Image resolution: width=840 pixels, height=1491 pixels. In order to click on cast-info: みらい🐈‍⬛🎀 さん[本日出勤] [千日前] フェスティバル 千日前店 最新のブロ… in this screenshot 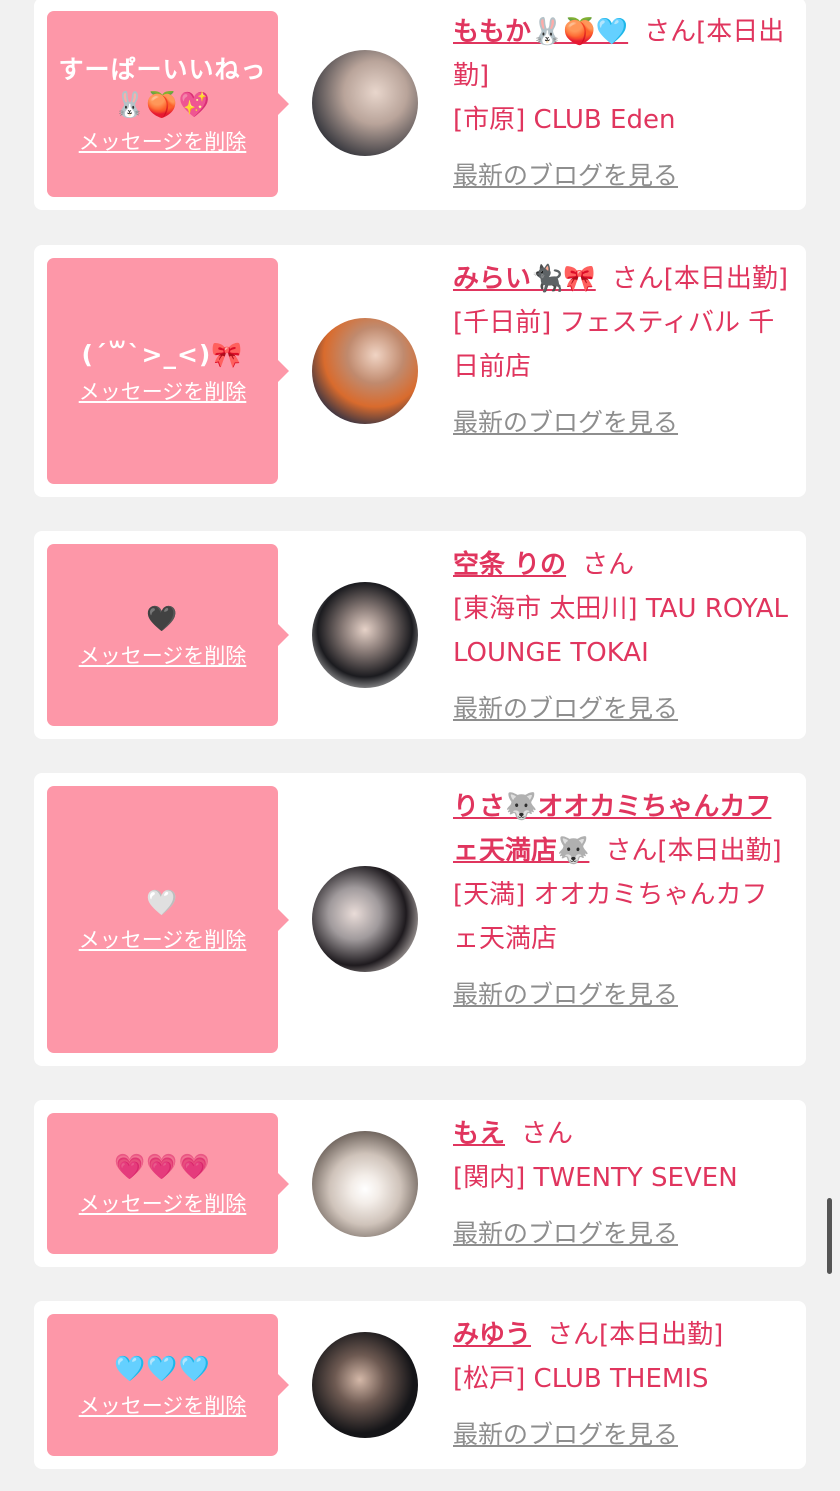, I will do `click(621, 351)`.